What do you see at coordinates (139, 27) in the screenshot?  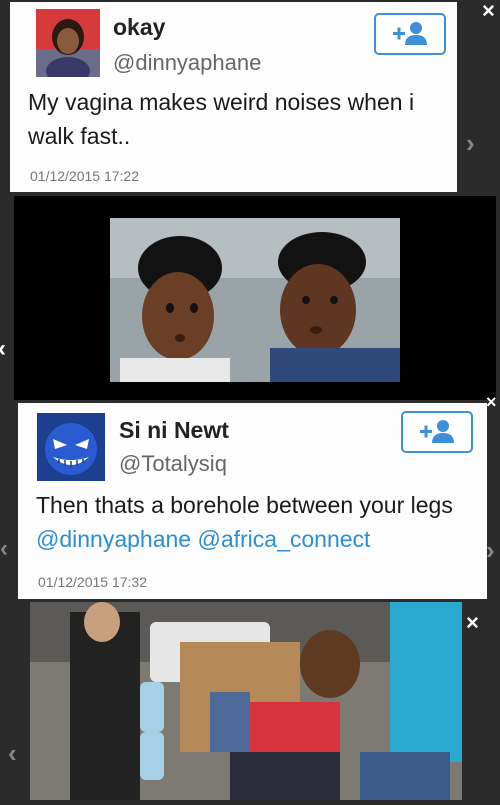 I see `user-display-name: okay` at bounding box center [139, 27].